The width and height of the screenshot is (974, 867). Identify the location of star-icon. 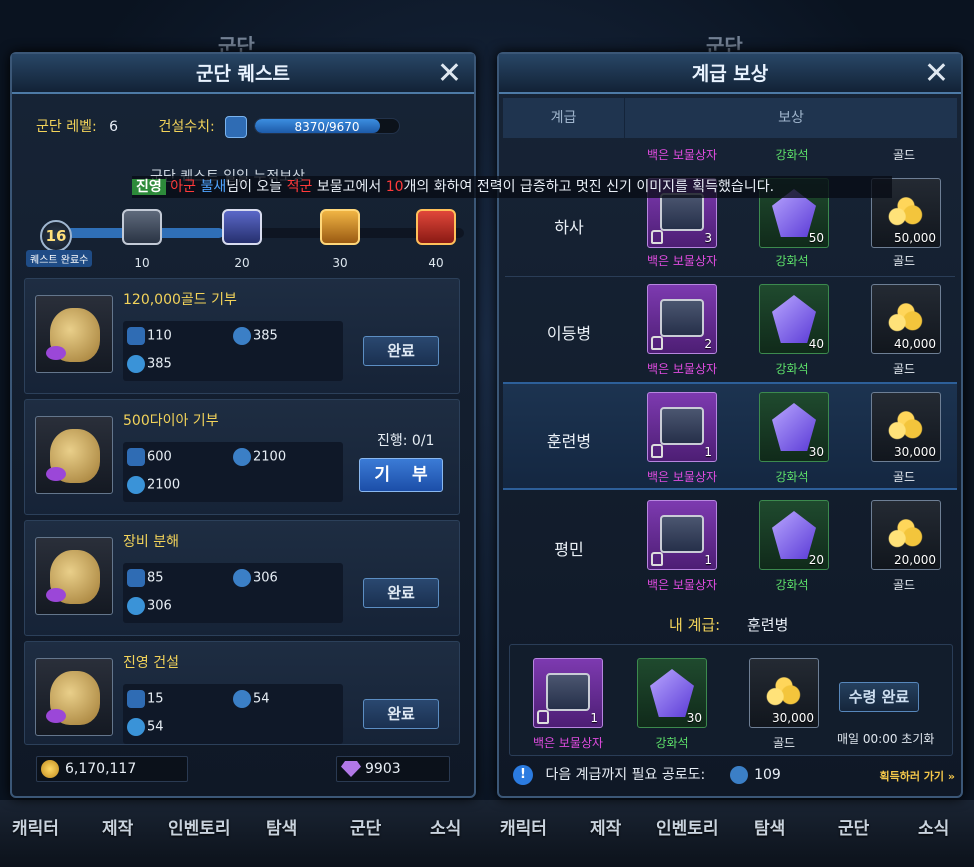
(242, 699).